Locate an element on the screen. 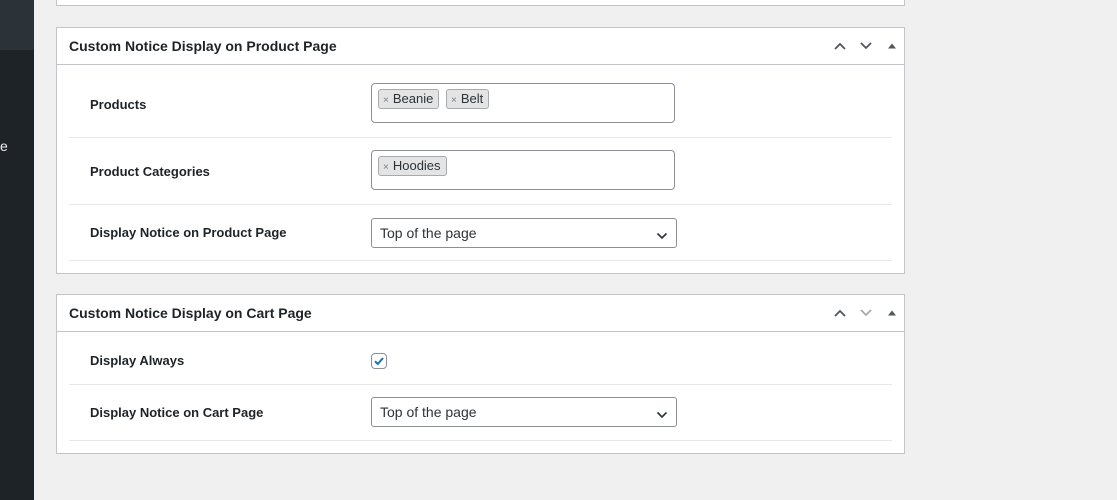  categories-label: Product Categories is located at coordinates (150, 171).